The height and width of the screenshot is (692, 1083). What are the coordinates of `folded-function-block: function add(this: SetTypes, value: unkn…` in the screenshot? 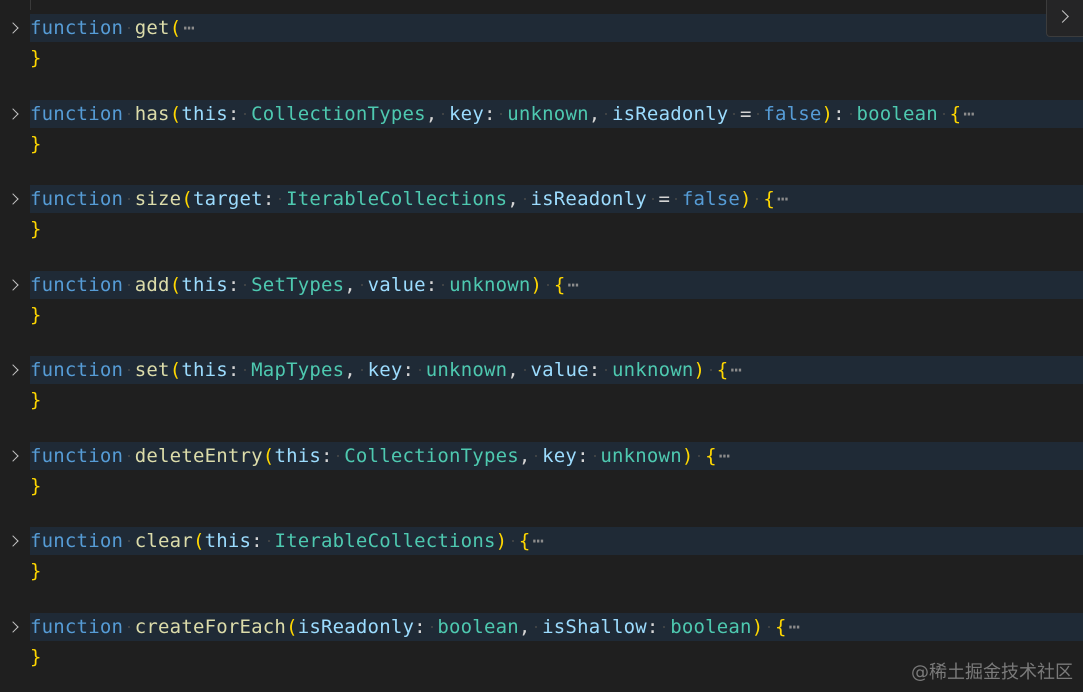 It's located at (541, 300).